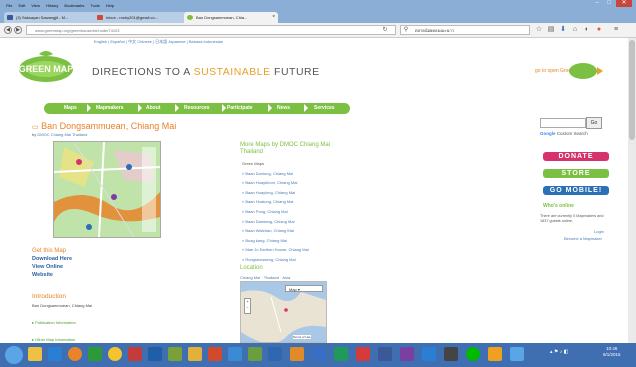  What do you see at coordinates (10, 17) in the screenshot?
I see `facebook-icon` at bounding box center [10, 17].